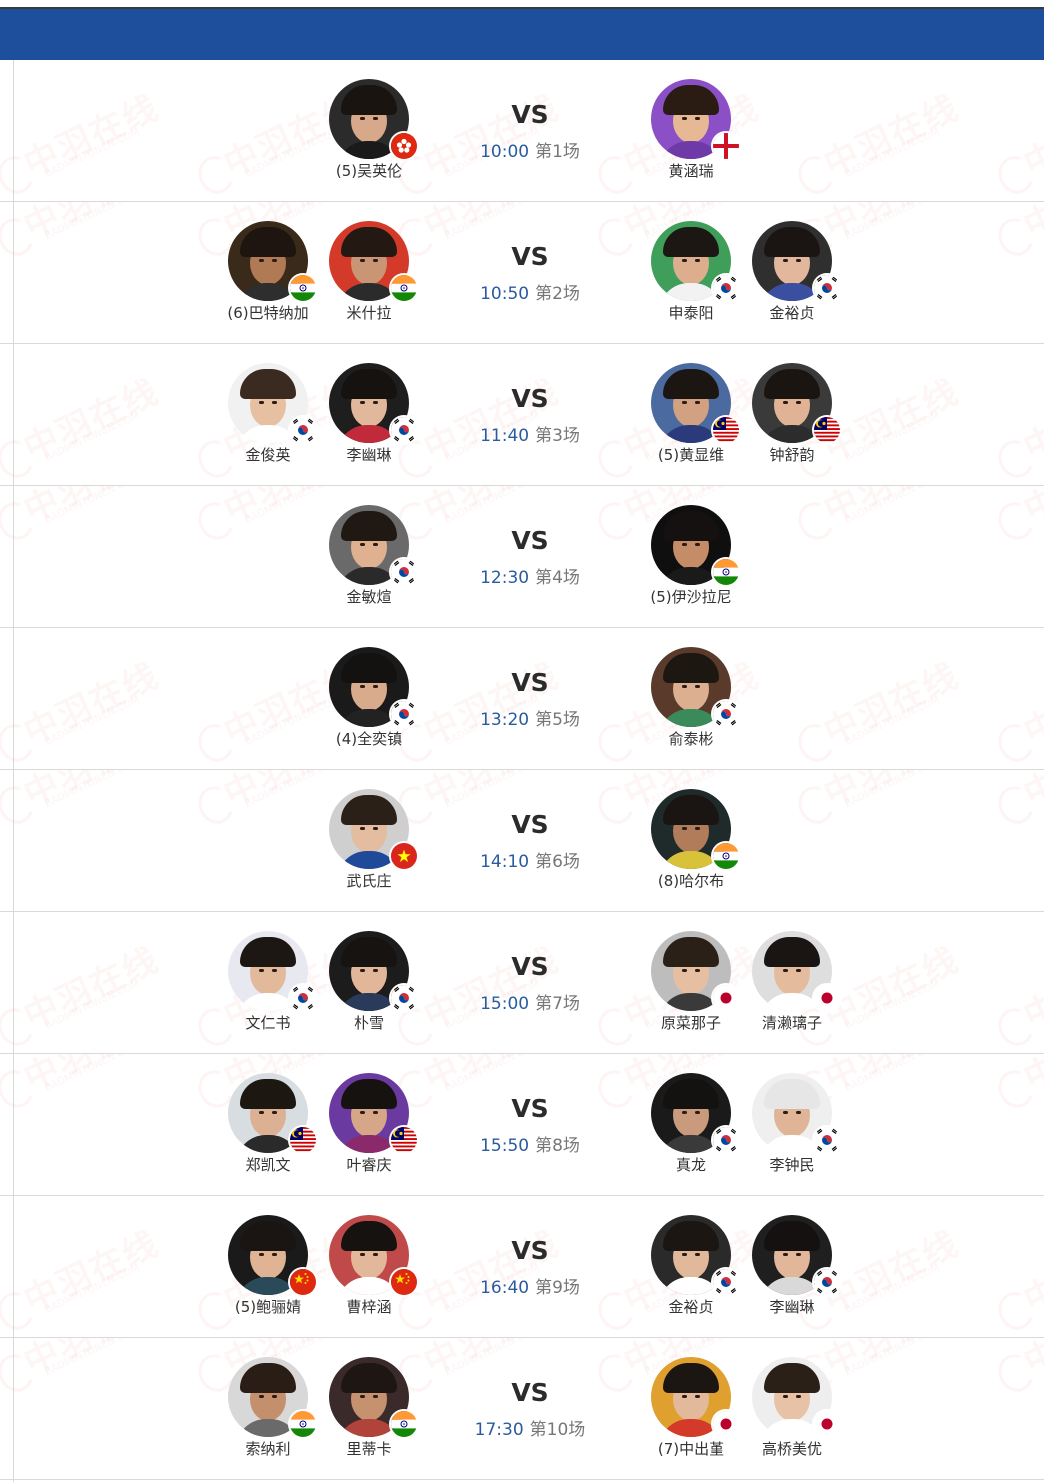 This screenshot has height=1482, width=1044. What do you see at coordinates (369, 170) in the screenshot?
I see `player-name: (5)吴英伦` at bounding box center [369, 170].